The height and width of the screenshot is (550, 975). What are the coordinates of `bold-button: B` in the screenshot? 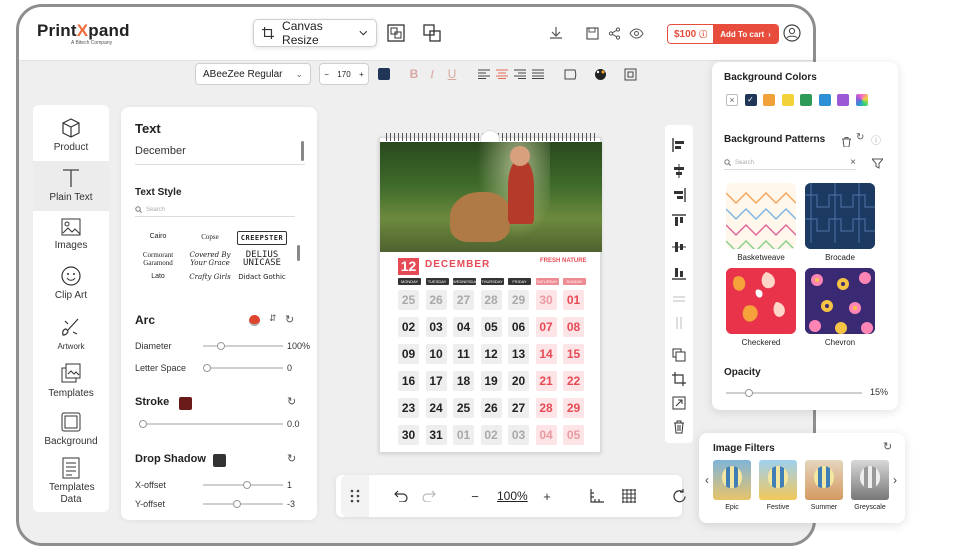 It's located at (414, 74).